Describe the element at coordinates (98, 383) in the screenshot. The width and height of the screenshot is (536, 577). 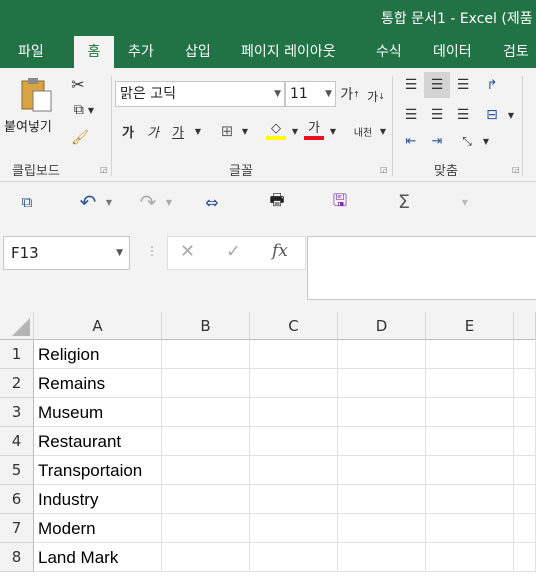
I see `cell-a2: Remains` at that location.